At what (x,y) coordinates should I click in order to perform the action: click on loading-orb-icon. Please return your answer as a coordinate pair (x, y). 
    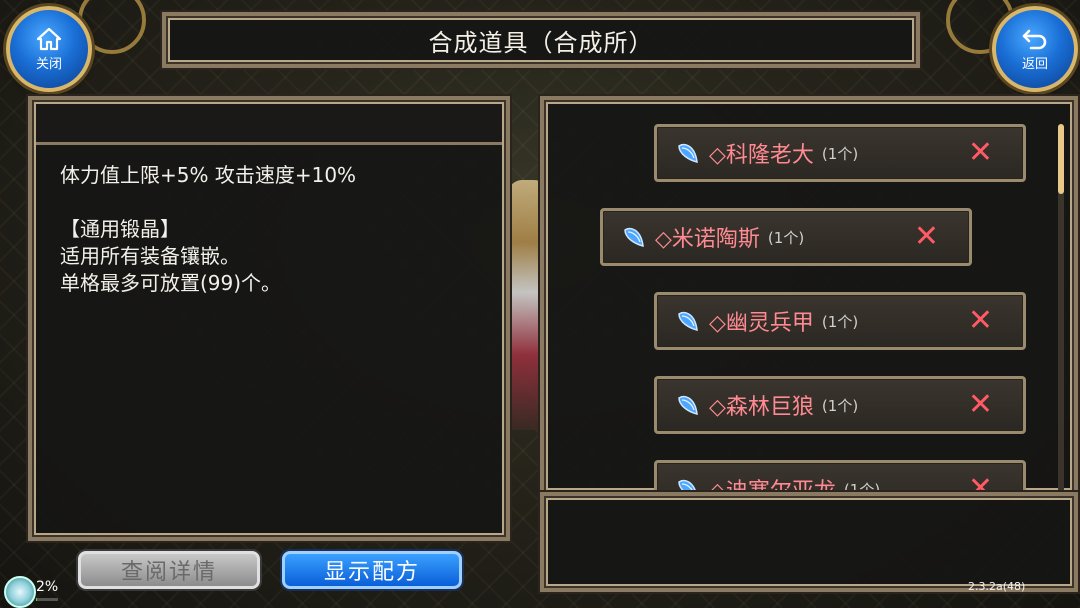
    Looking at the image, I should click on (20, 592).